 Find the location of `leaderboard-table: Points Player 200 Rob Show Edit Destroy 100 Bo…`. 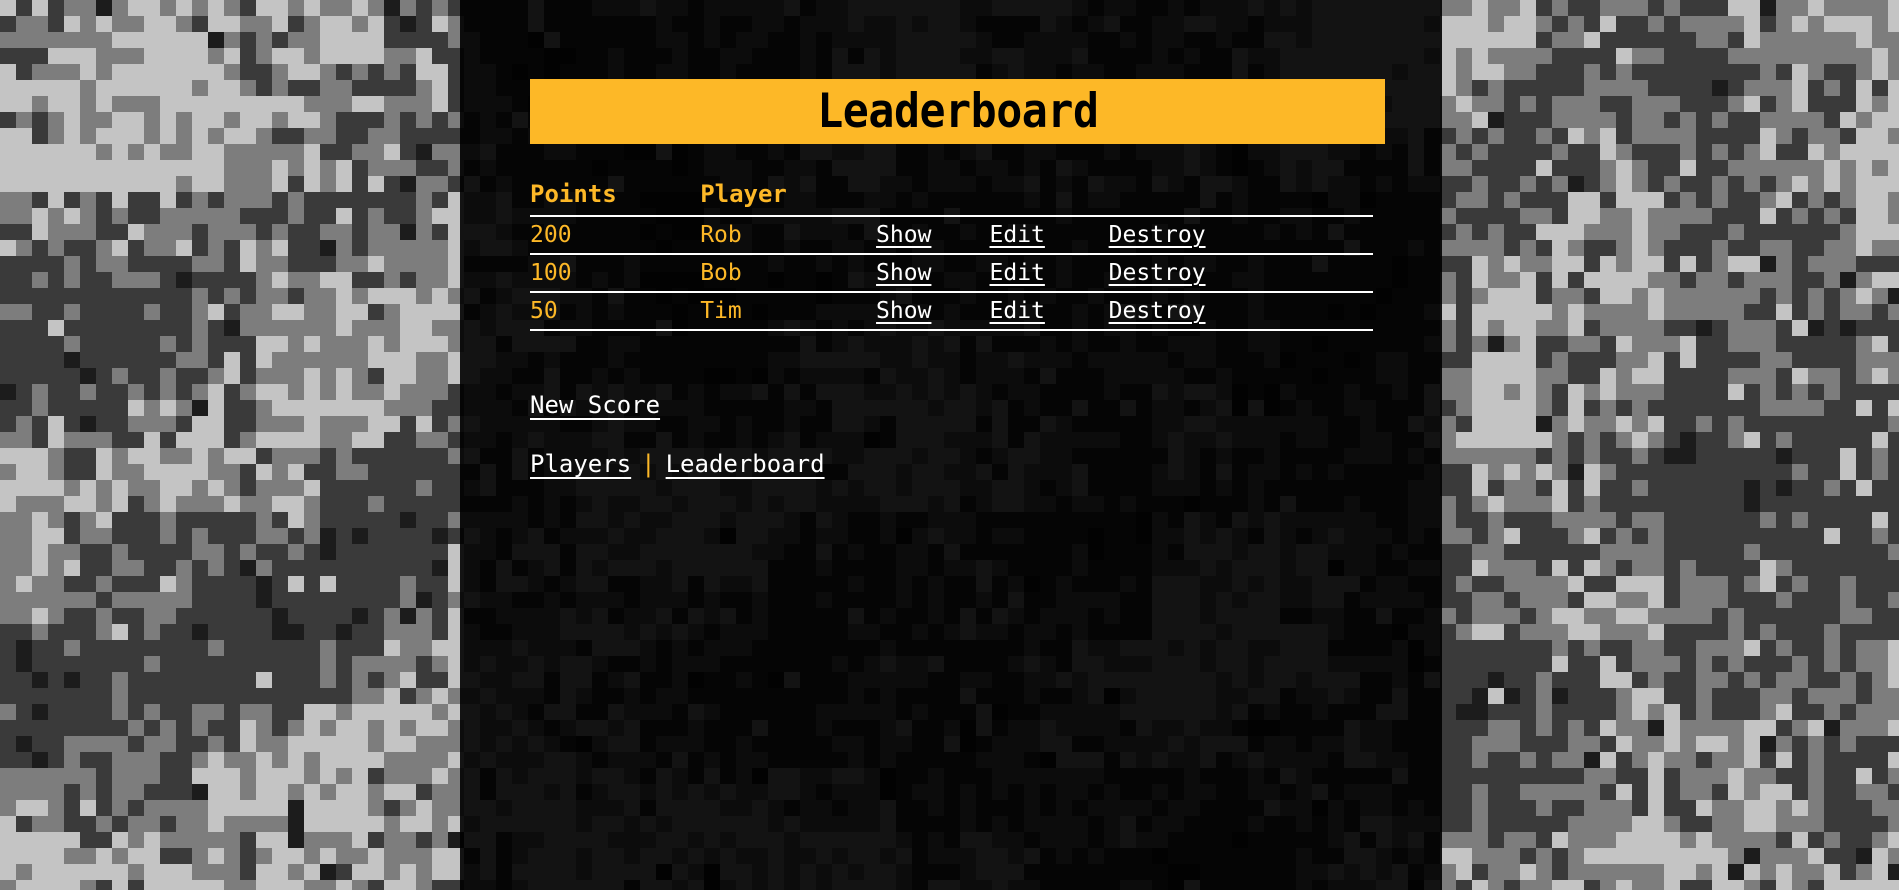

leaderboard-table: Points Player 200 Rob Show Edit Destroy 100 Bo… is located at coordinates (951, 253).